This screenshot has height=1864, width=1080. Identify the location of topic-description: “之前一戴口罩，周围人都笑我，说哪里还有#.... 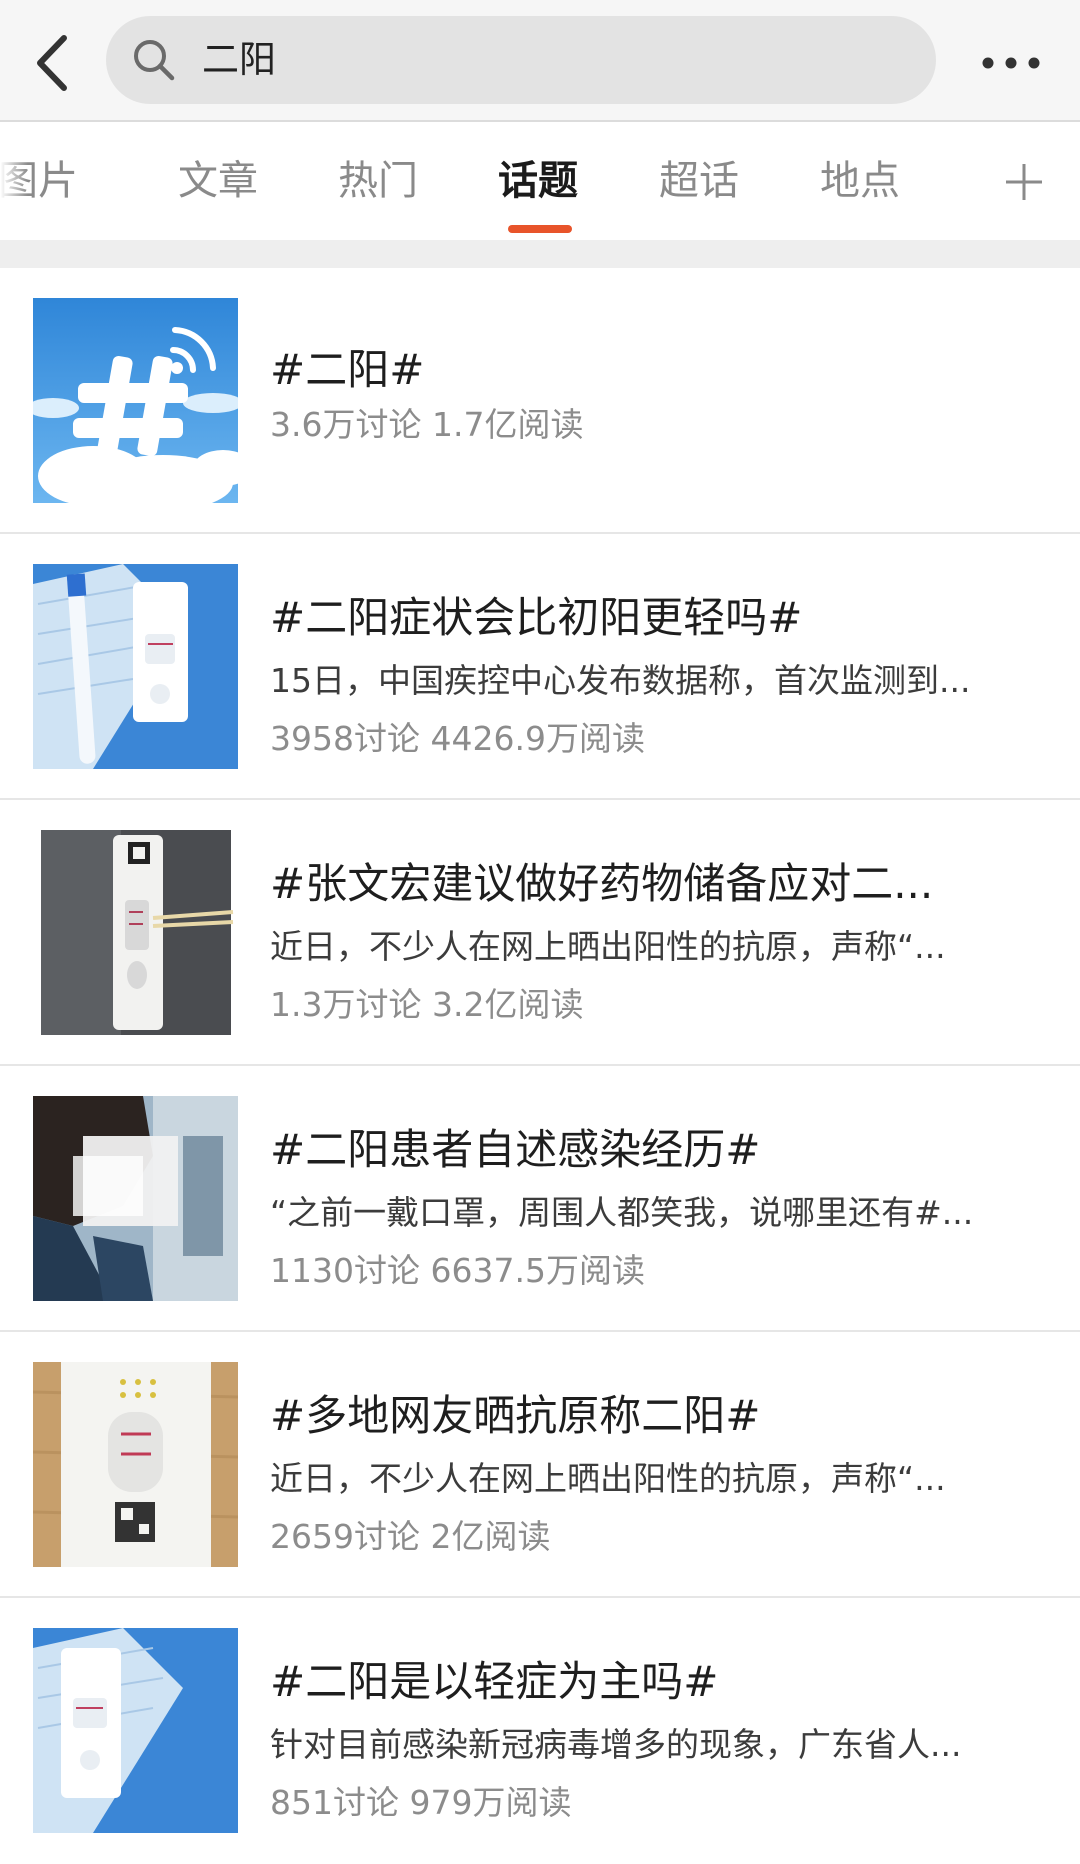
(622, 1212).